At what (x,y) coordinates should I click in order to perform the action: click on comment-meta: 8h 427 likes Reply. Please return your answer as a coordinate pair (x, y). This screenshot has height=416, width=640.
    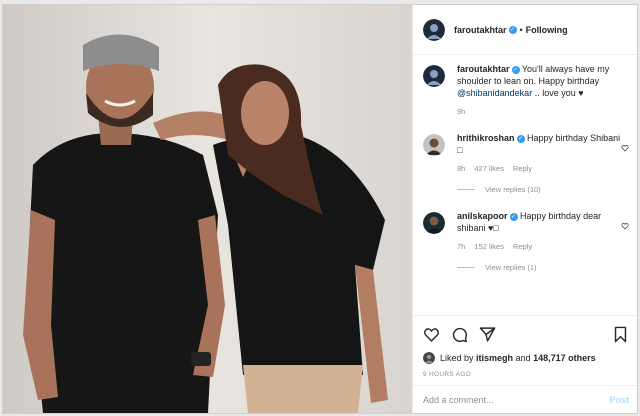
    Looking at the image, I should click on (539, 169).